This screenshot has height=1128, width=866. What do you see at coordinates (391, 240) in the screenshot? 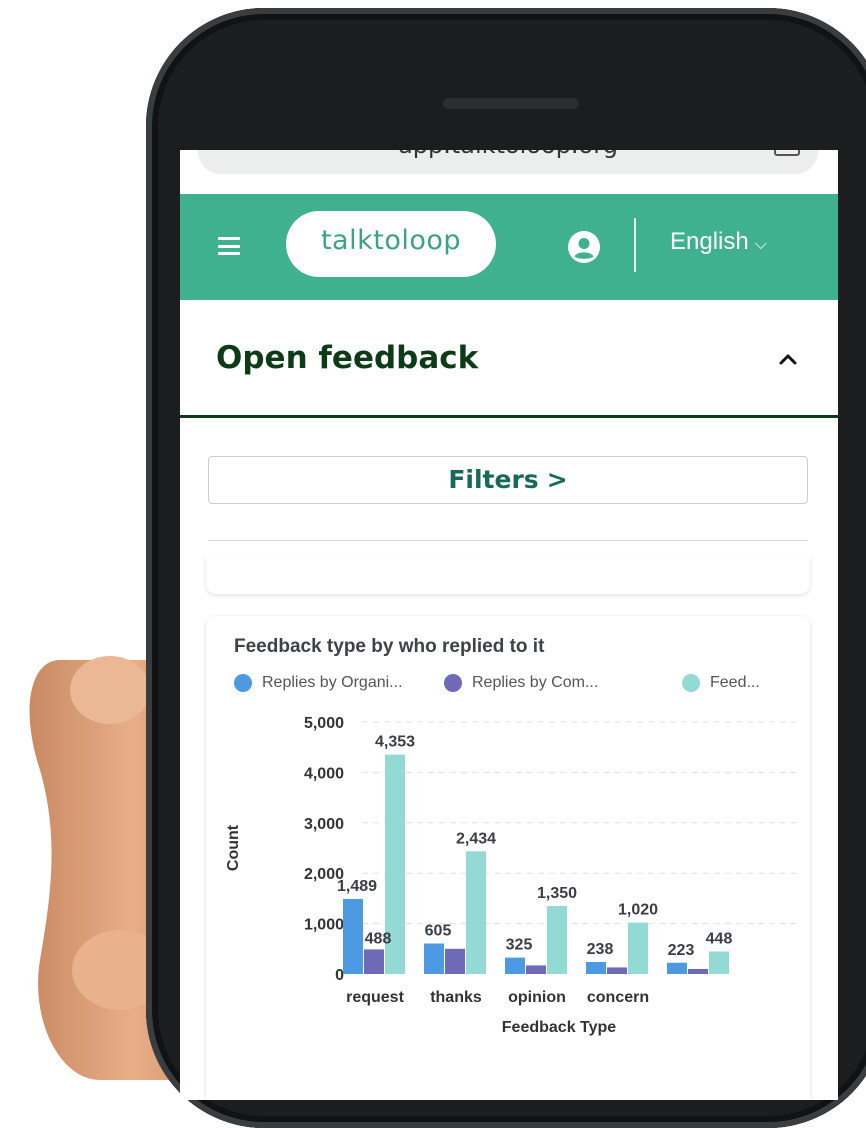
I see `logo-text: talktoloop` at bounding box center [391, 240].